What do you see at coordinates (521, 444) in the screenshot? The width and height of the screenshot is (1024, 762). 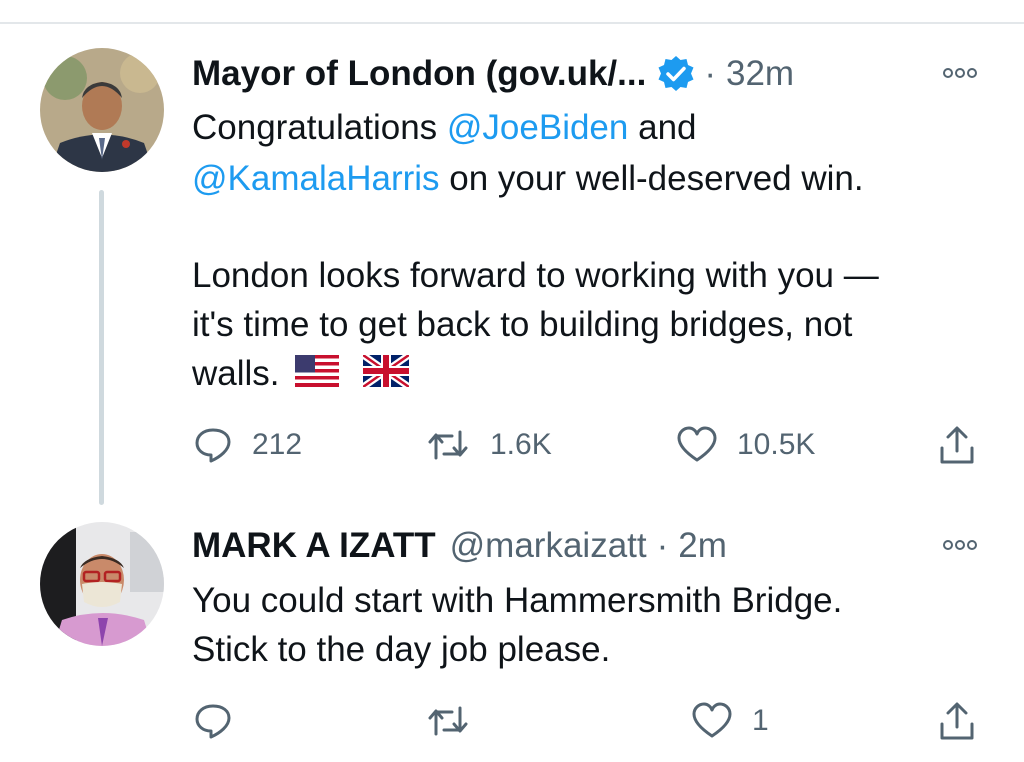 I see `retweet-count: 1.6K` at bounding box center [521, 444].